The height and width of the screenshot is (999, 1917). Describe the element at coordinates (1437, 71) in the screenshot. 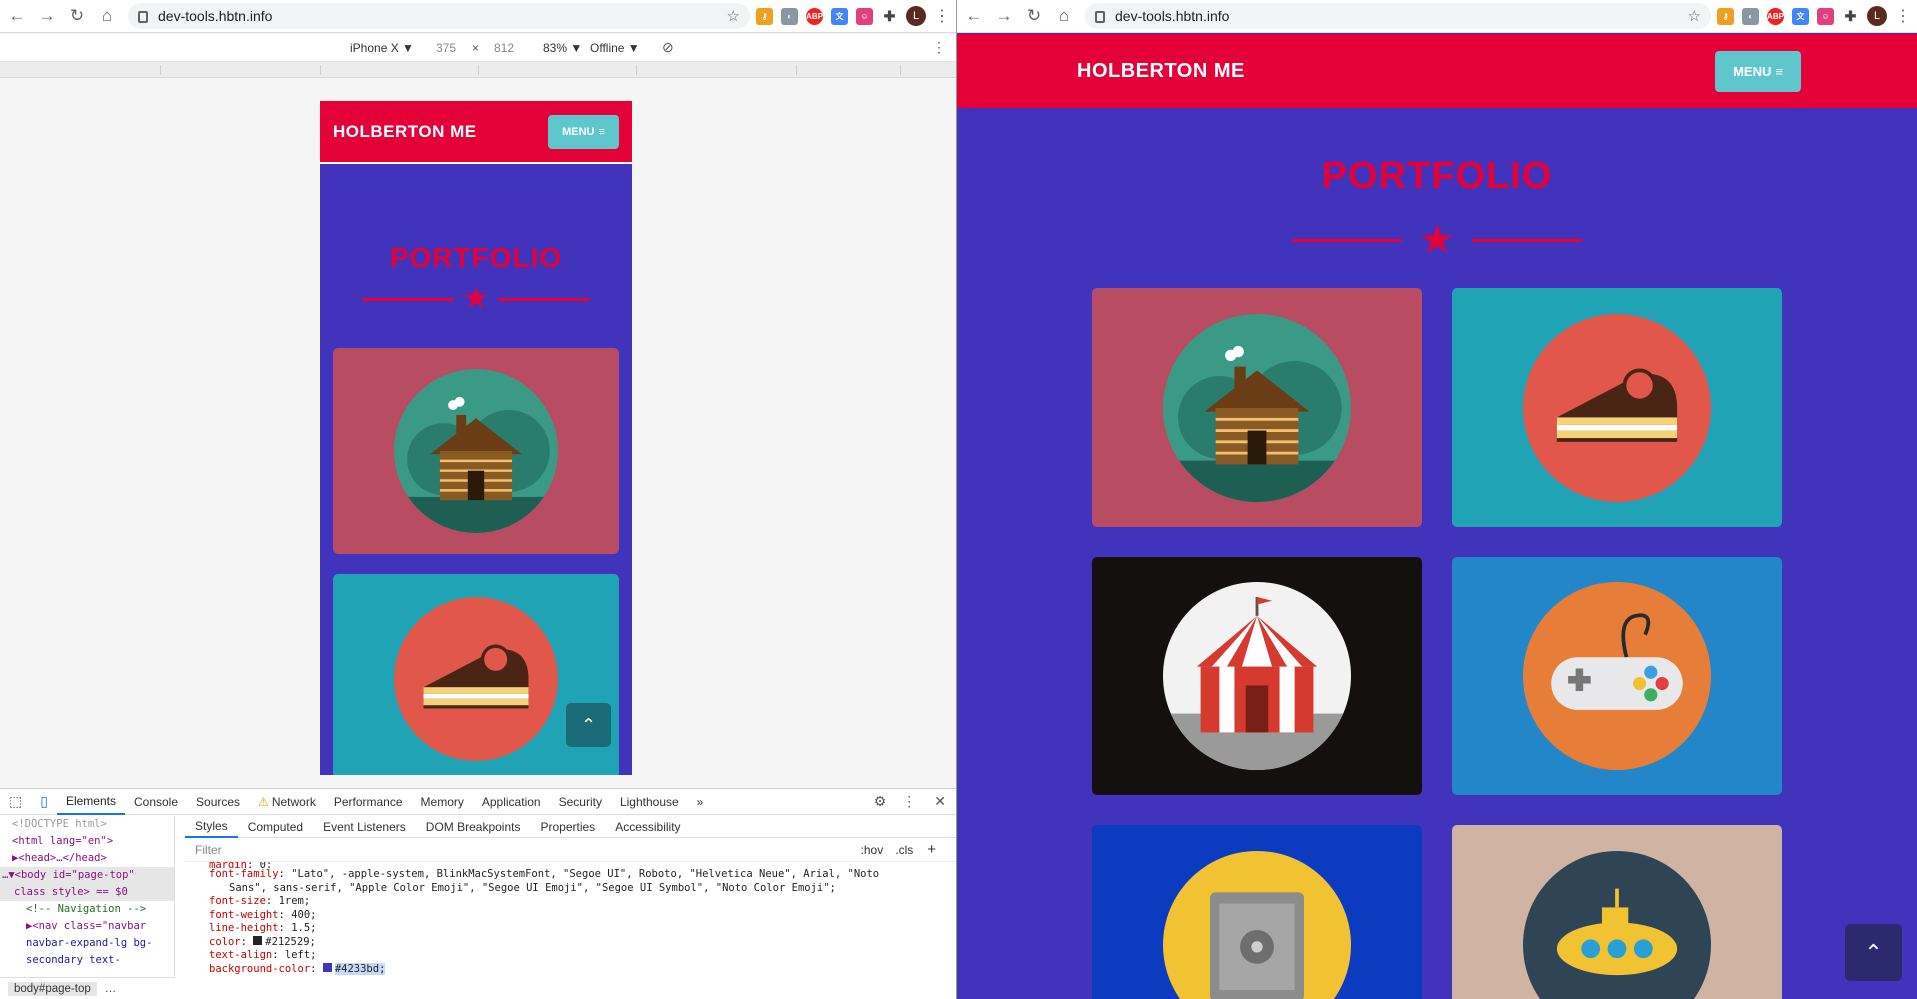

I see `site-navbar: HOLBERTON ME MENU ≡` at that location.